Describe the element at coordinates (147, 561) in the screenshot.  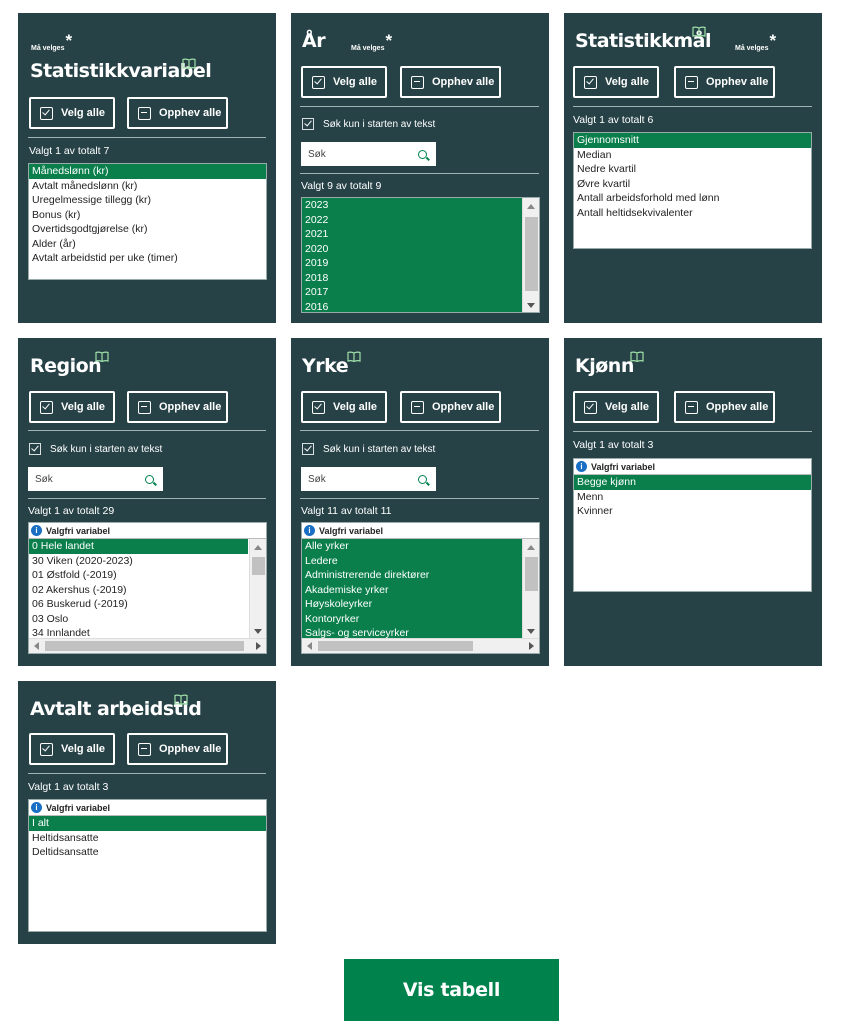
I see `list-item: 30 Viken (2020-2023)` at that location.